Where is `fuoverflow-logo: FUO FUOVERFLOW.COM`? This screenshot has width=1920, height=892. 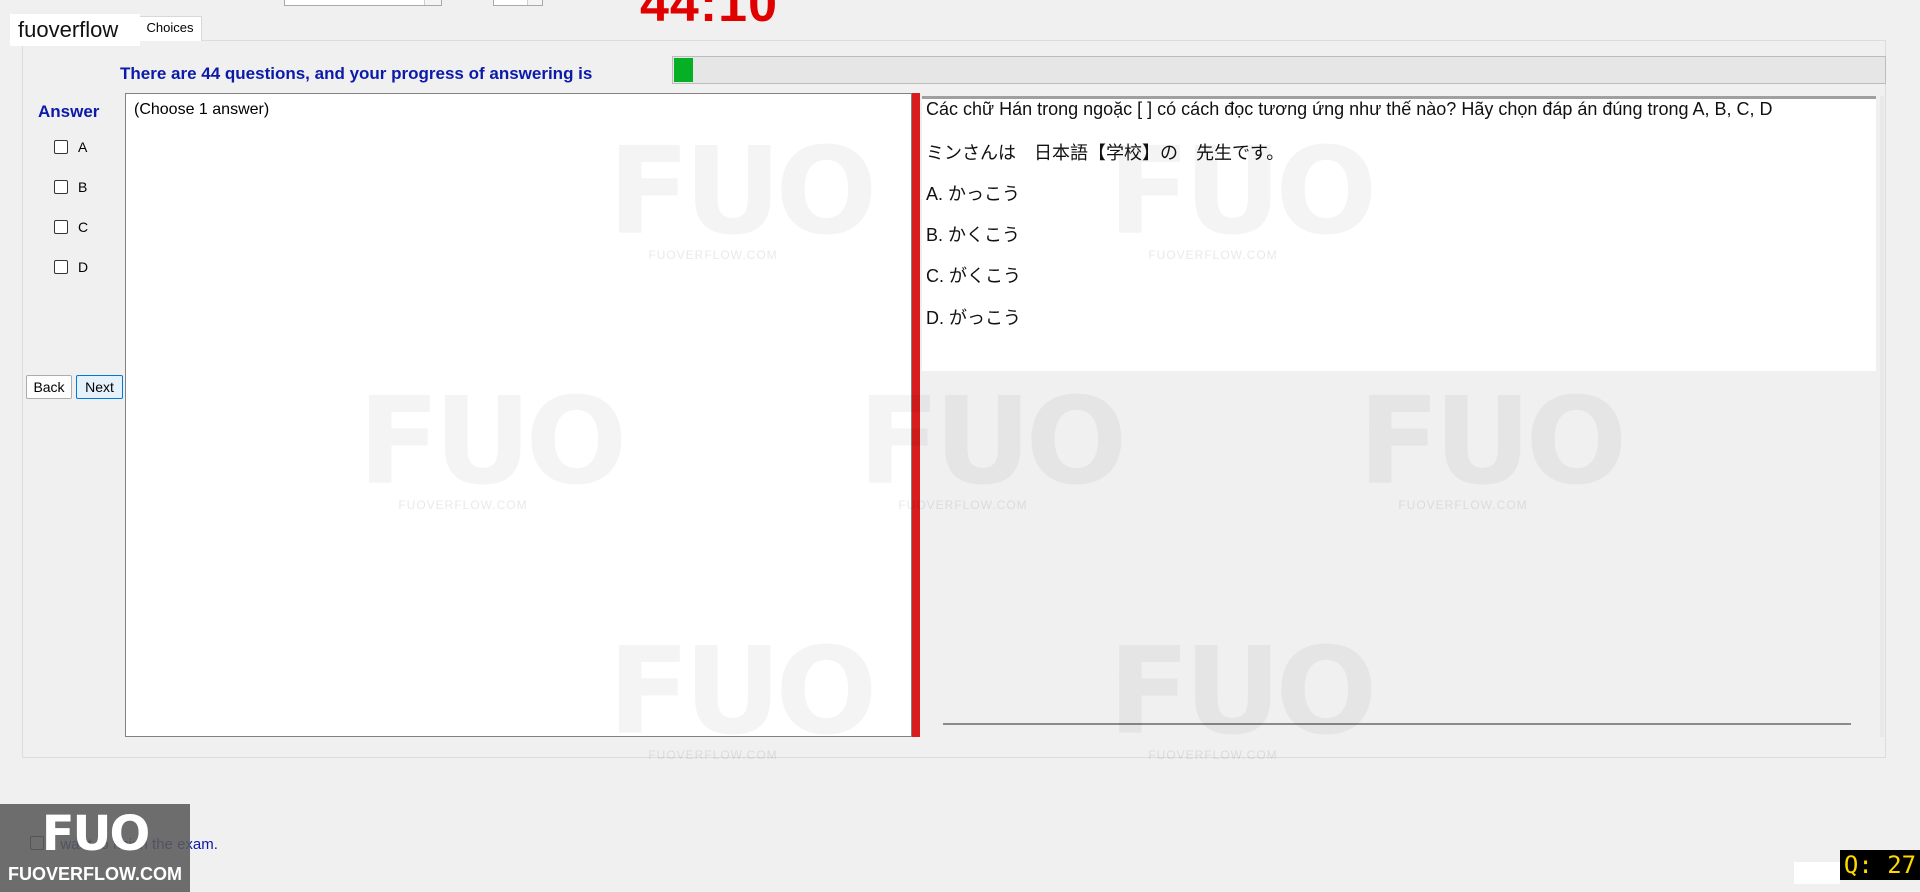 fuoverflow-logo: FUO FUOVERFLOW.COM is located at coordinates (95, 848).